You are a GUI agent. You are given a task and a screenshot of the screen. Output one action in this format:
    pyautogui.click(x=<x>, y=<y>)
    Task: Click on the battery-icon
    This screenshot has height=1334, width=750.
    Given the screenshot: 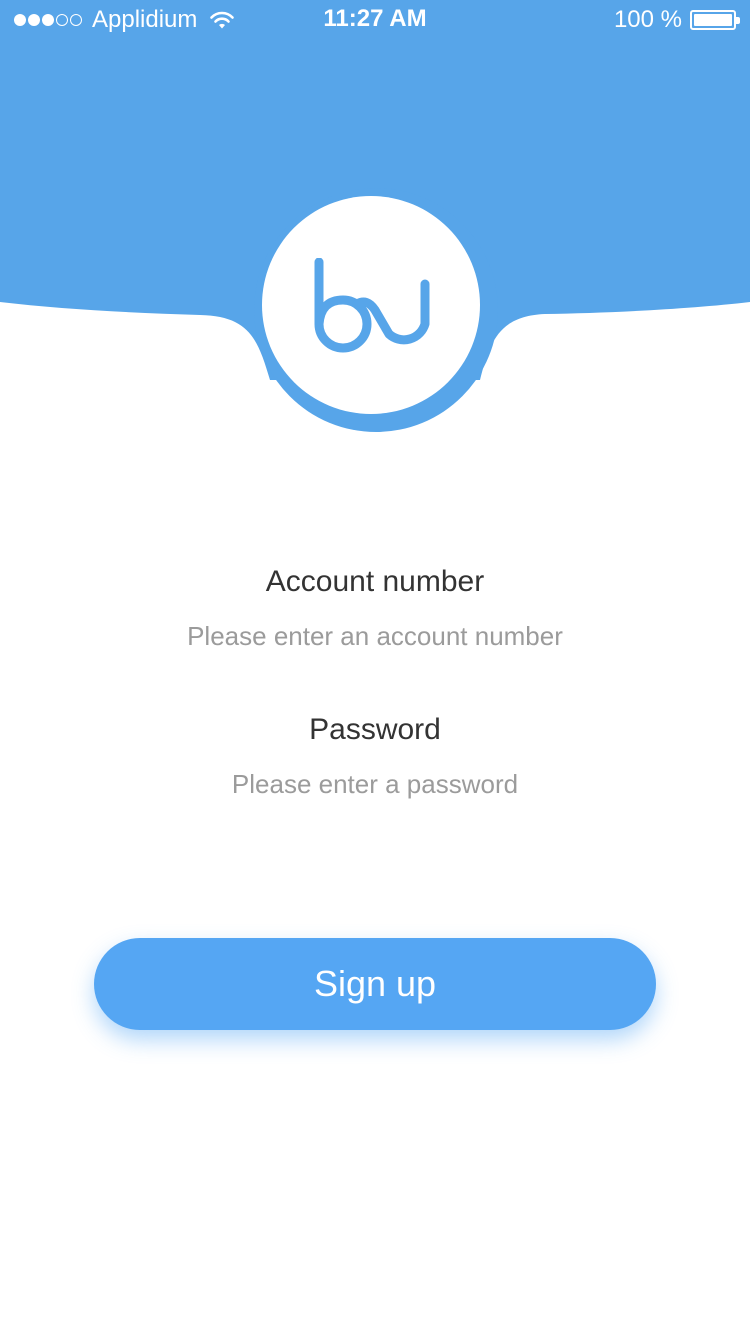 What is the action you would take?
    pyautogui.click(x=715, y=20)
    